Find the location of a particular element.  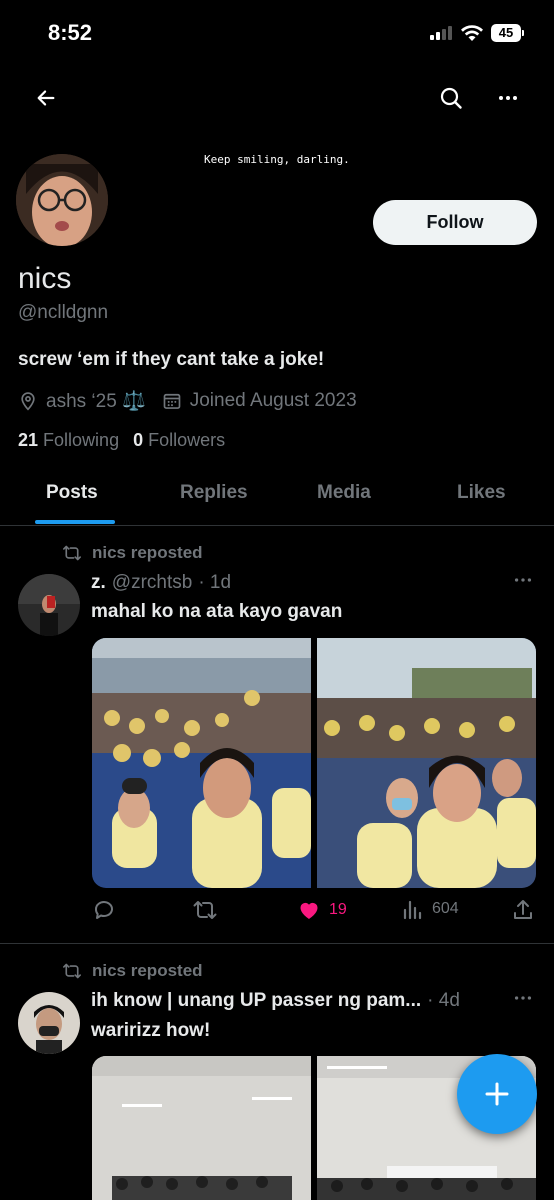

tab-likes: Likes is located at coordinates (481, 493).